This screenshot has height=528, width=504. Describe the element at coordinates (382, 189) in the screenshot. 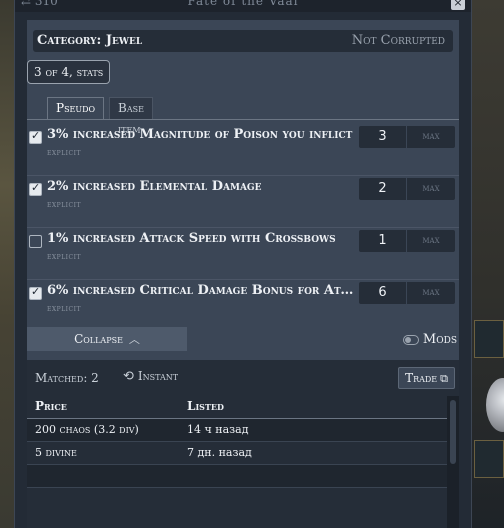

I see `min-value-input: 2` at that location.